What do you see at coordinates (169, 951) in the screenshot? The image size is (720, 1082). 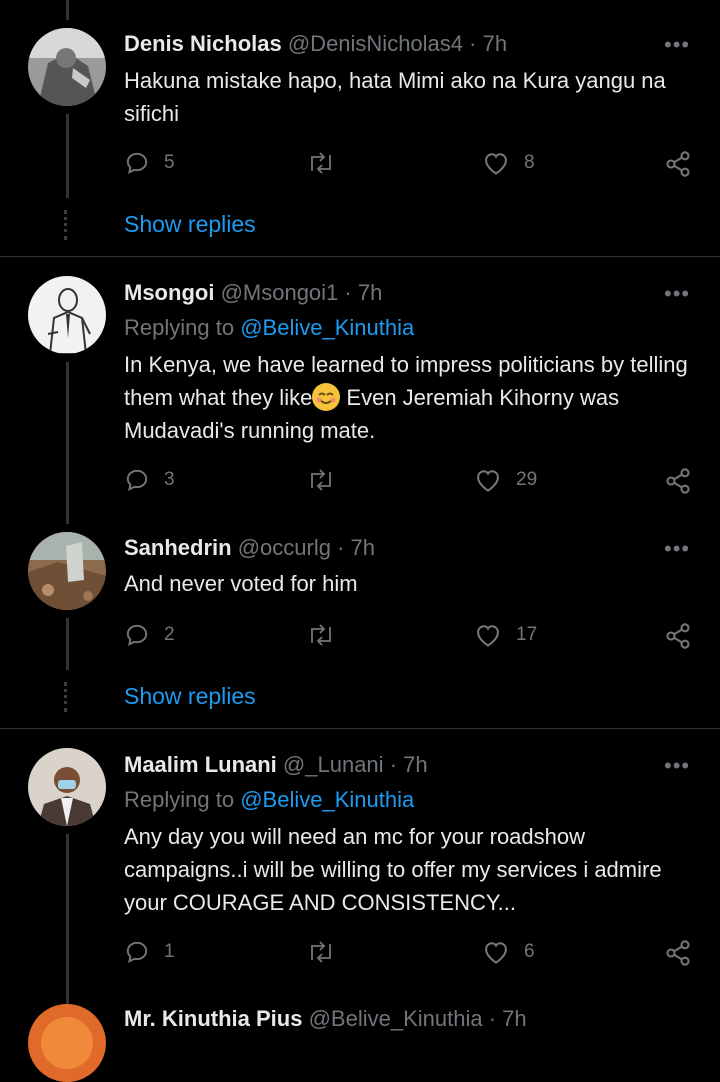 I see `reply-count: 1` at bounding box center [169, 951].